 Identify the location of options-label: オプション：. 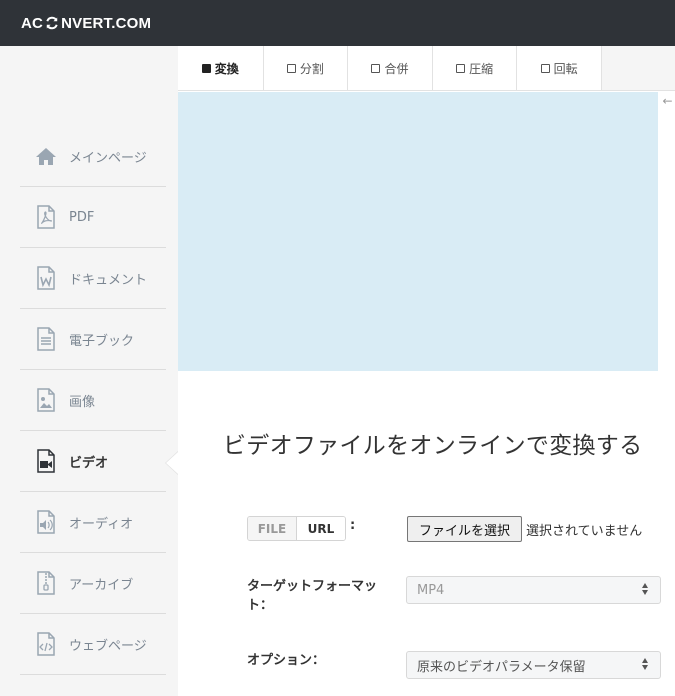
(286, 660).